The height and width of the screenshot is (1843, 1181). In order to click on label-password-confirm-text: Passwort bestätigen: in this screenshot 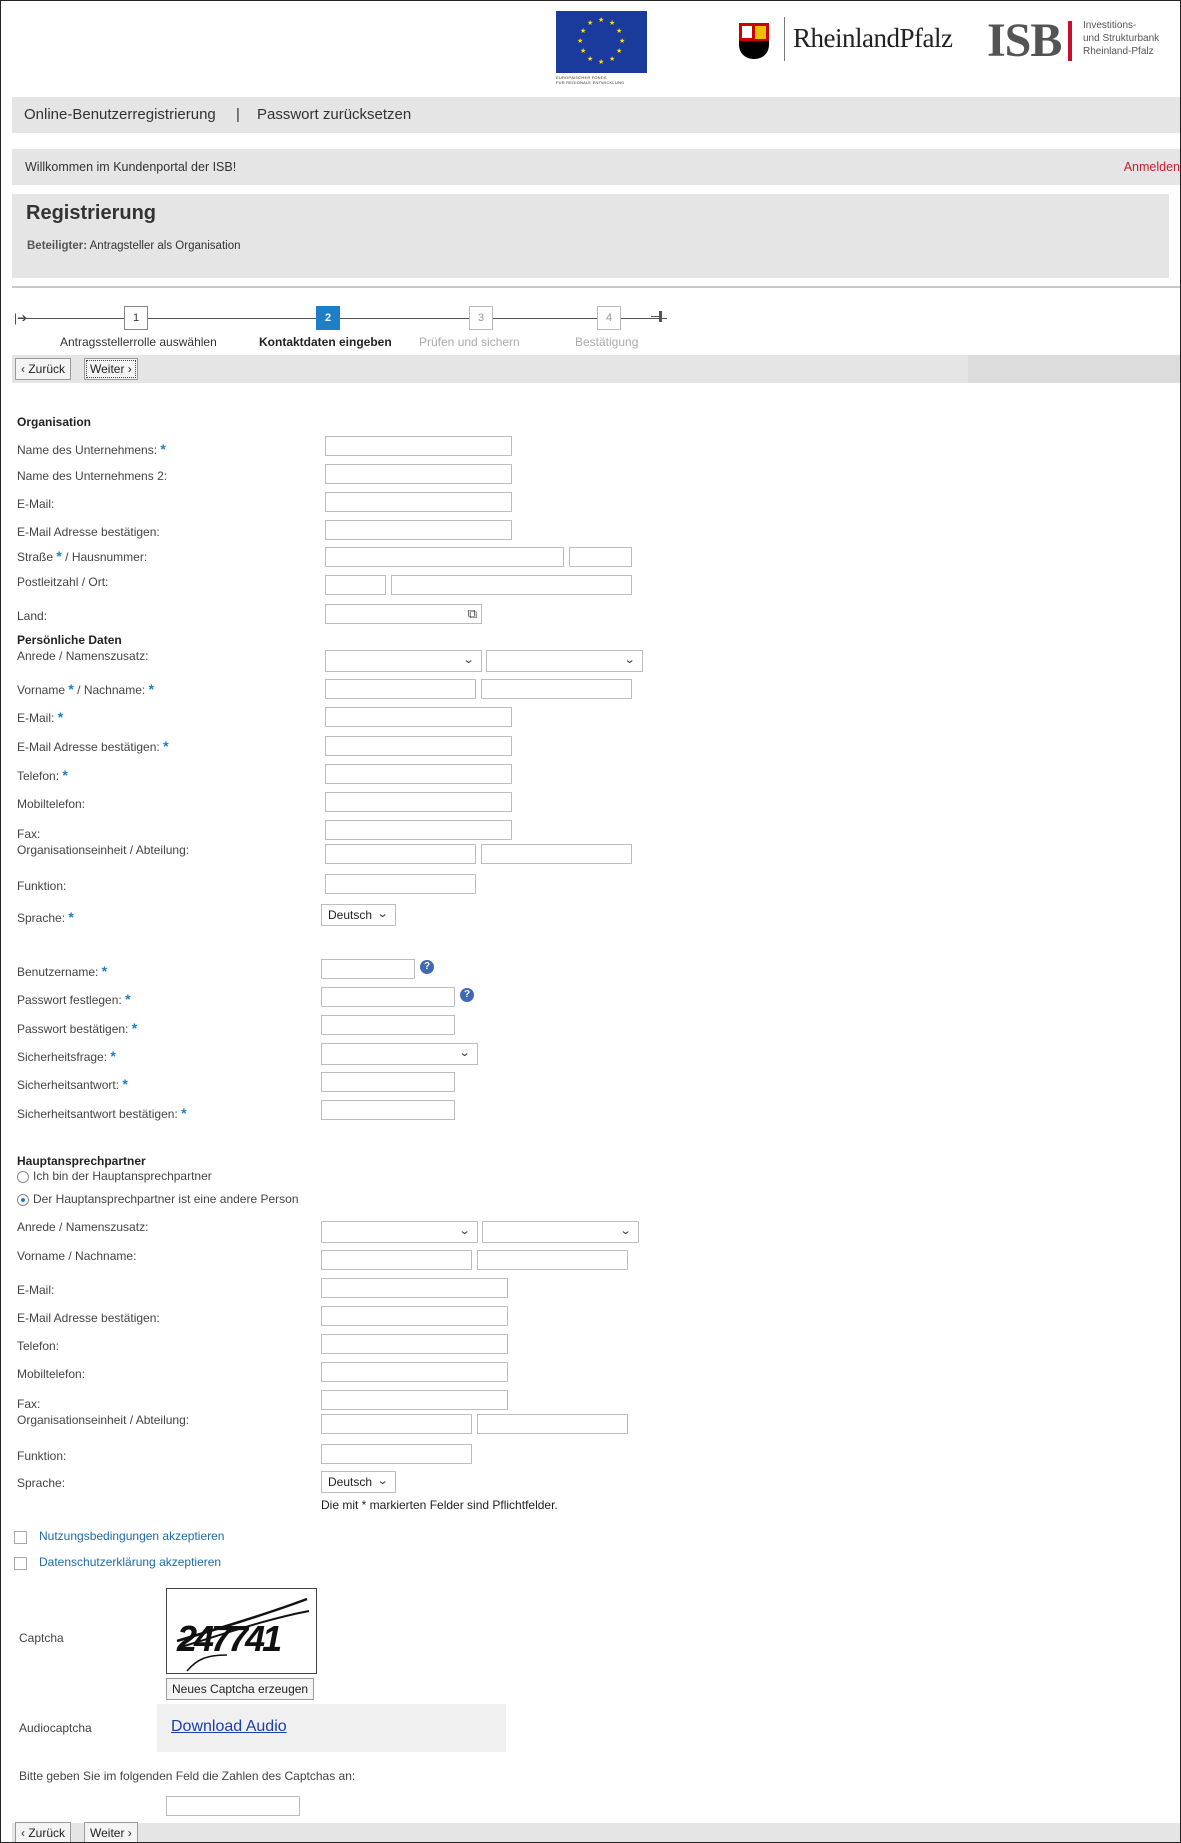, I will do `click(73, 1029)`.